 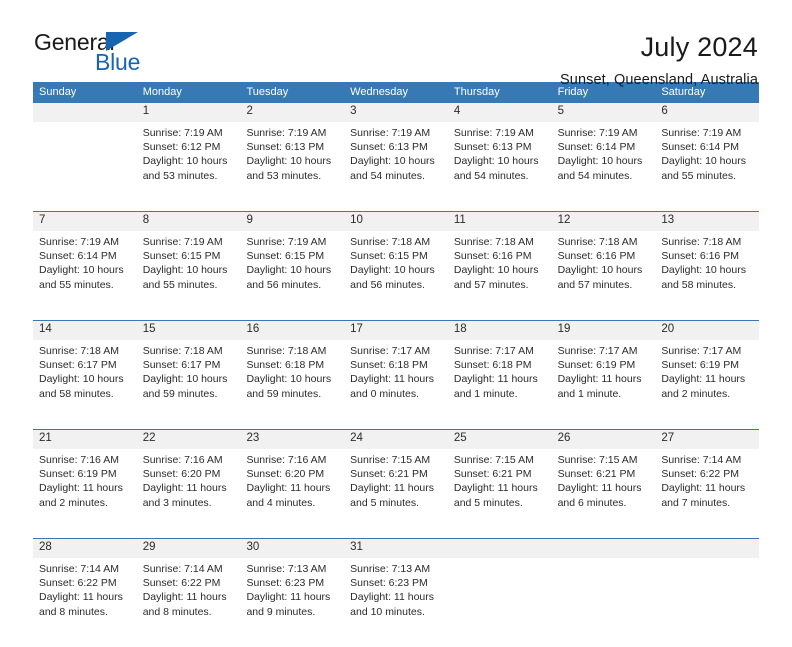 I want to click on title-block: July 2024 Sunset, Queensland, Australia, so click(x=659, y=59).